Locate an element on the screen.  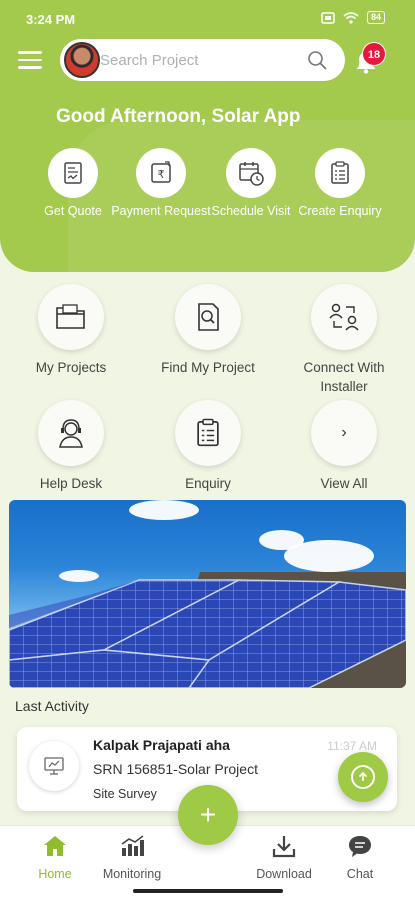
activity-time: 11:37 AM is located at coordinates (352, 746).